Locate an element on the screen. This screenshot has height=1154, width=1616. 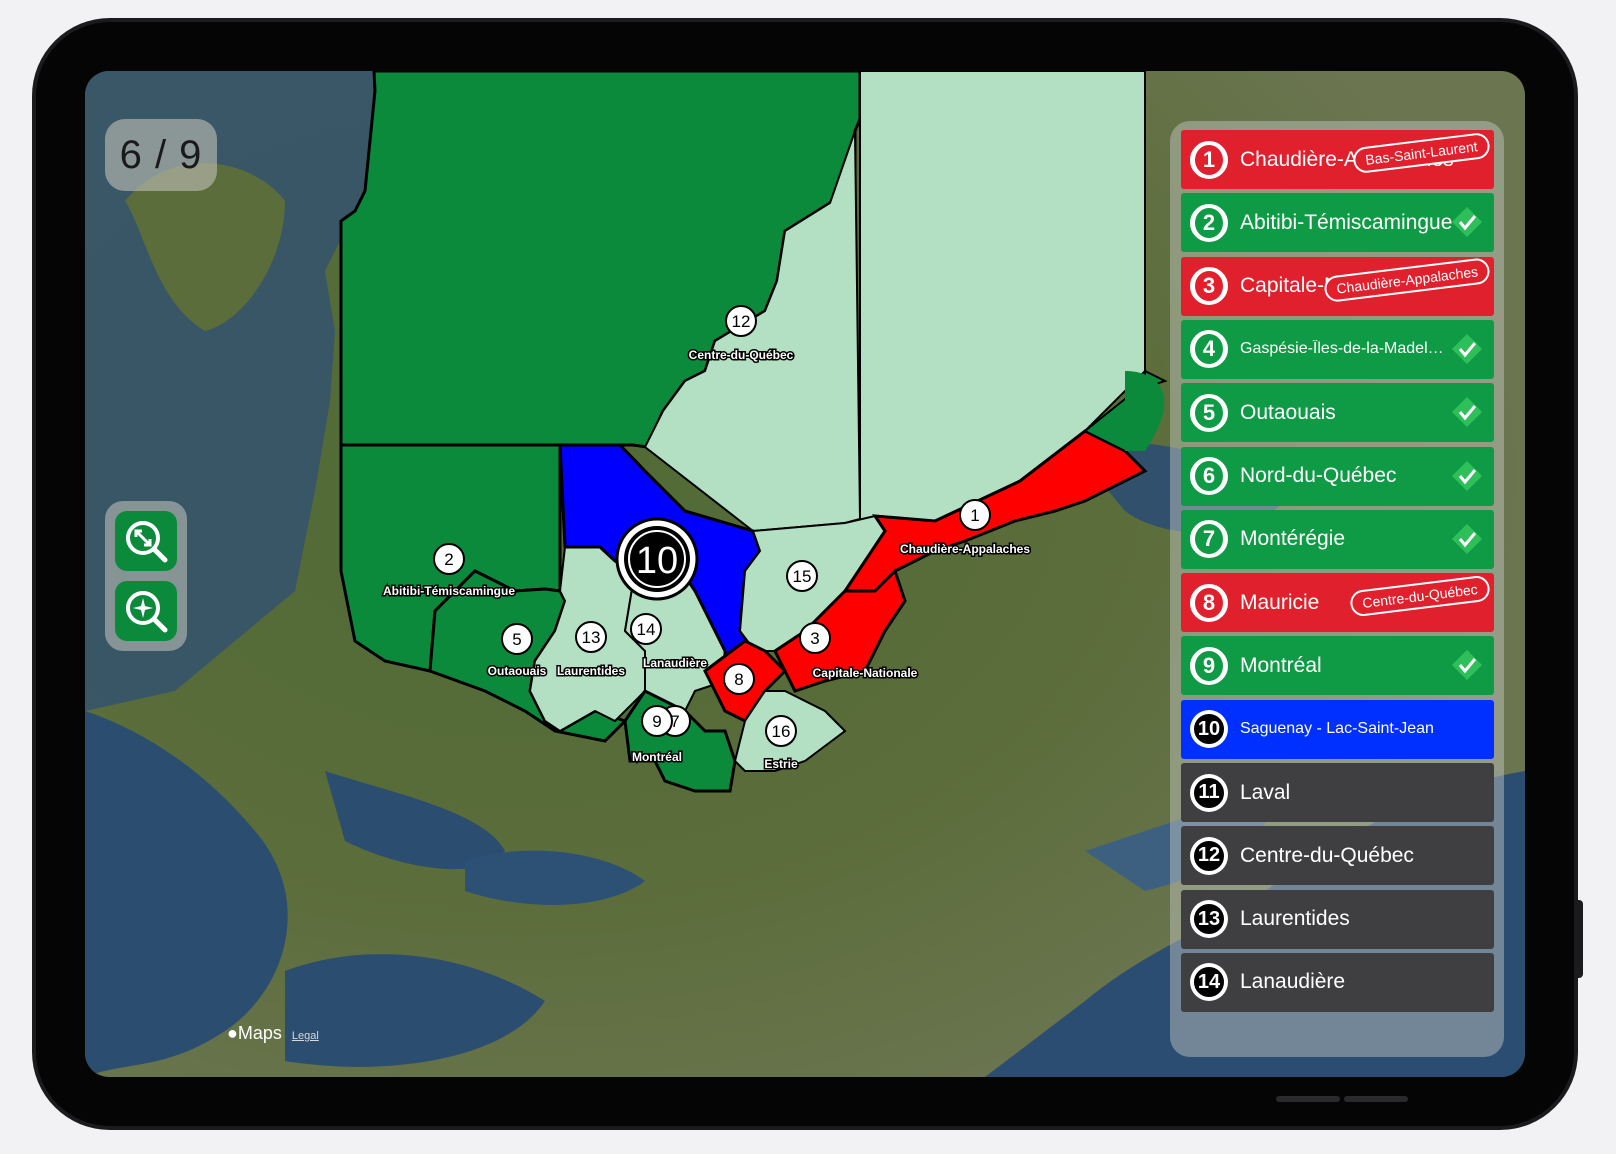
region-number: 9 is located at coordinates (1209, 665).